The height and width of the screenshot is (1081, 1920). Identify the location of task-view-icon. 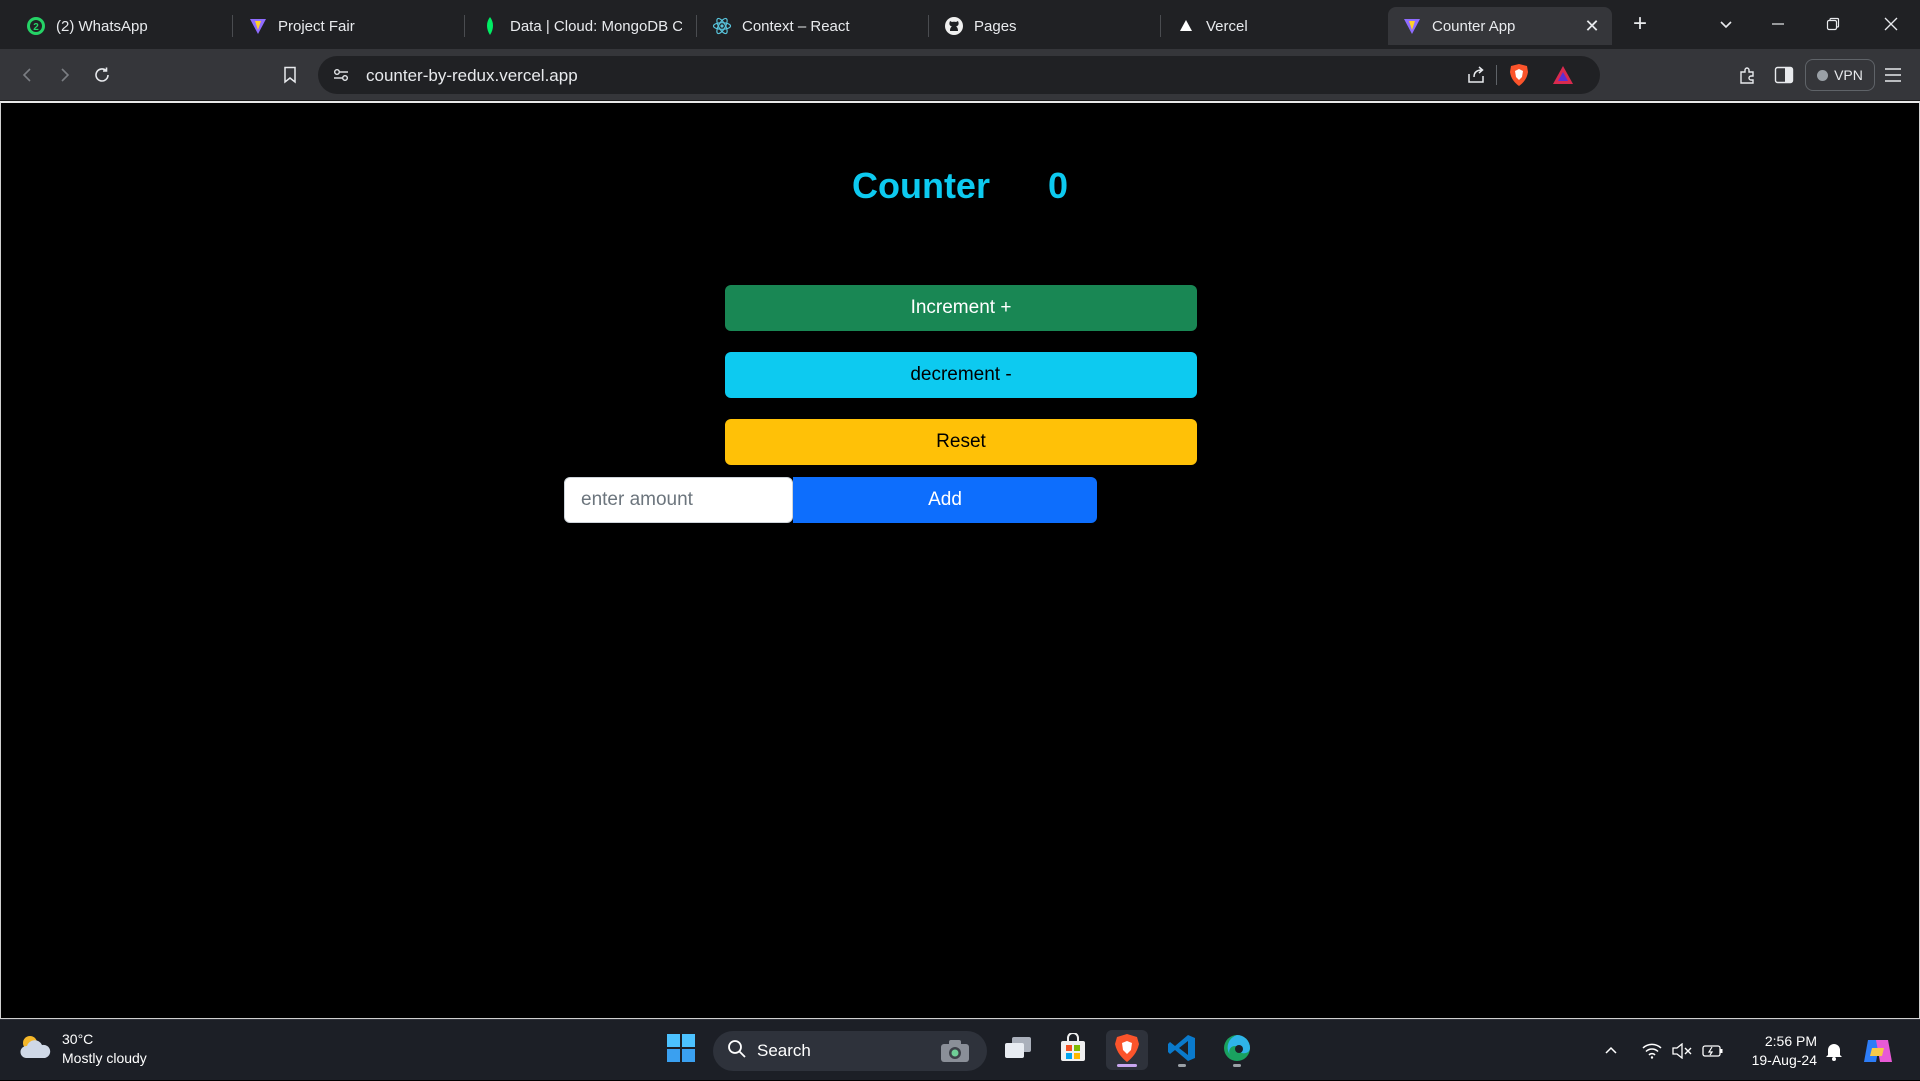
(1018, 1050).